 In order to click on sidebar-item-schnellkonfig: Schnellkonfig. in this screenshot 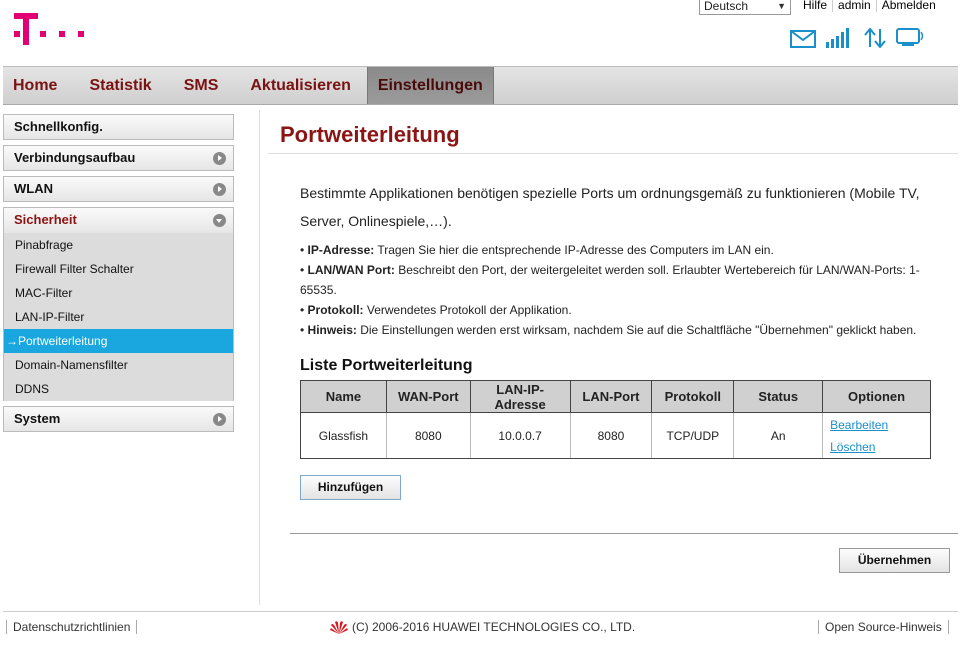, I will do `click(118, 127)`.